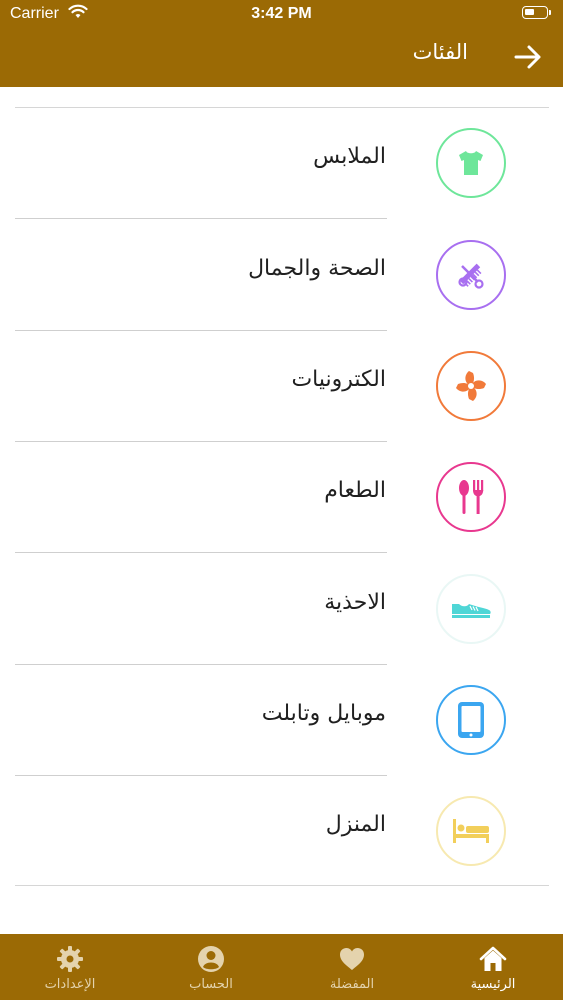 The height and width of the screenshot is (1000, 563). What do you see at coordinates (281, 386) in the screenshot?
I see `category-item-electronics: الكترونيات` at bounding box center [281, 386].